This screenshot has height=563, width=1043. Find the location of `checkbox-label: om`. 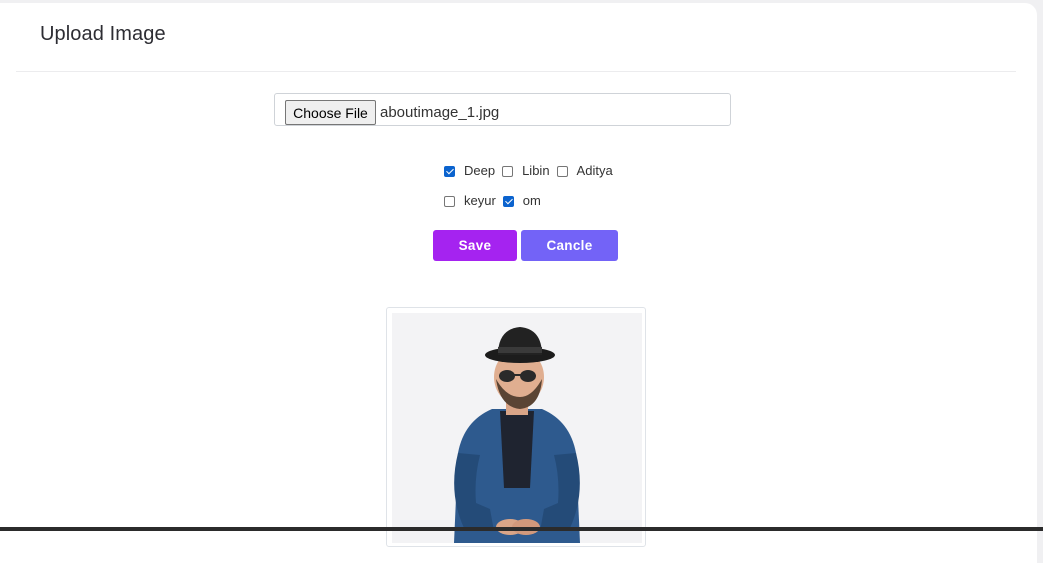

checkbox-label: om is located at coordinates (531, 200).